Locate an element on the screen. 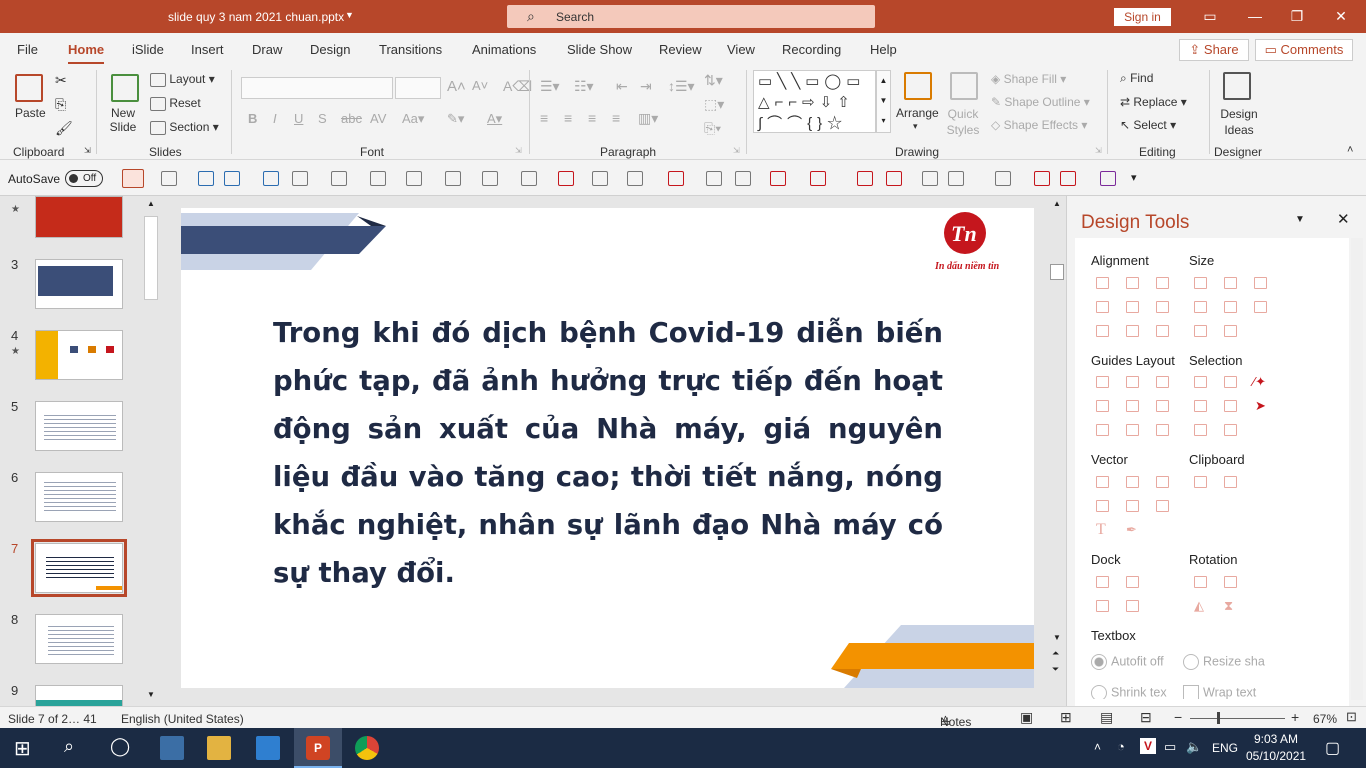 Image resolution: width=1366 pixels, height=768 pixels. font-name-combo is located at coordinates (317, 88).